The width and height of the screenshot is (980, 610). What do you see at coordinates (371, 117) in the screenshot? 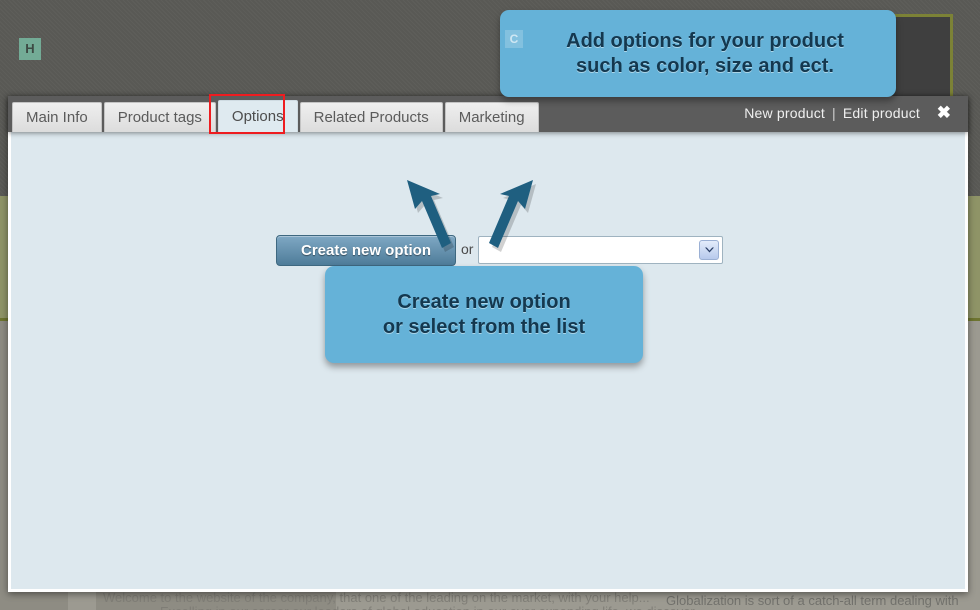
I see `tab-related-products: Related Products` at bounding box center [371, 117].